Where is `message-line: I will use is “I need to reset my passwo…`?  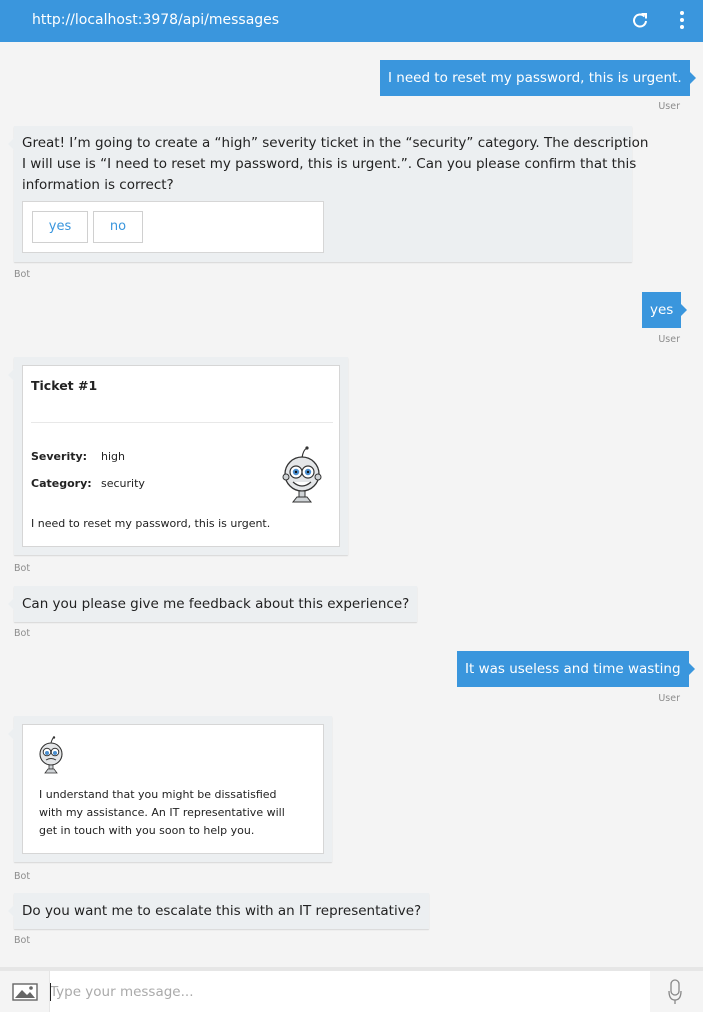
message-line: I will use is “I need to reset my passwo… is located at coordinates (329, 164).